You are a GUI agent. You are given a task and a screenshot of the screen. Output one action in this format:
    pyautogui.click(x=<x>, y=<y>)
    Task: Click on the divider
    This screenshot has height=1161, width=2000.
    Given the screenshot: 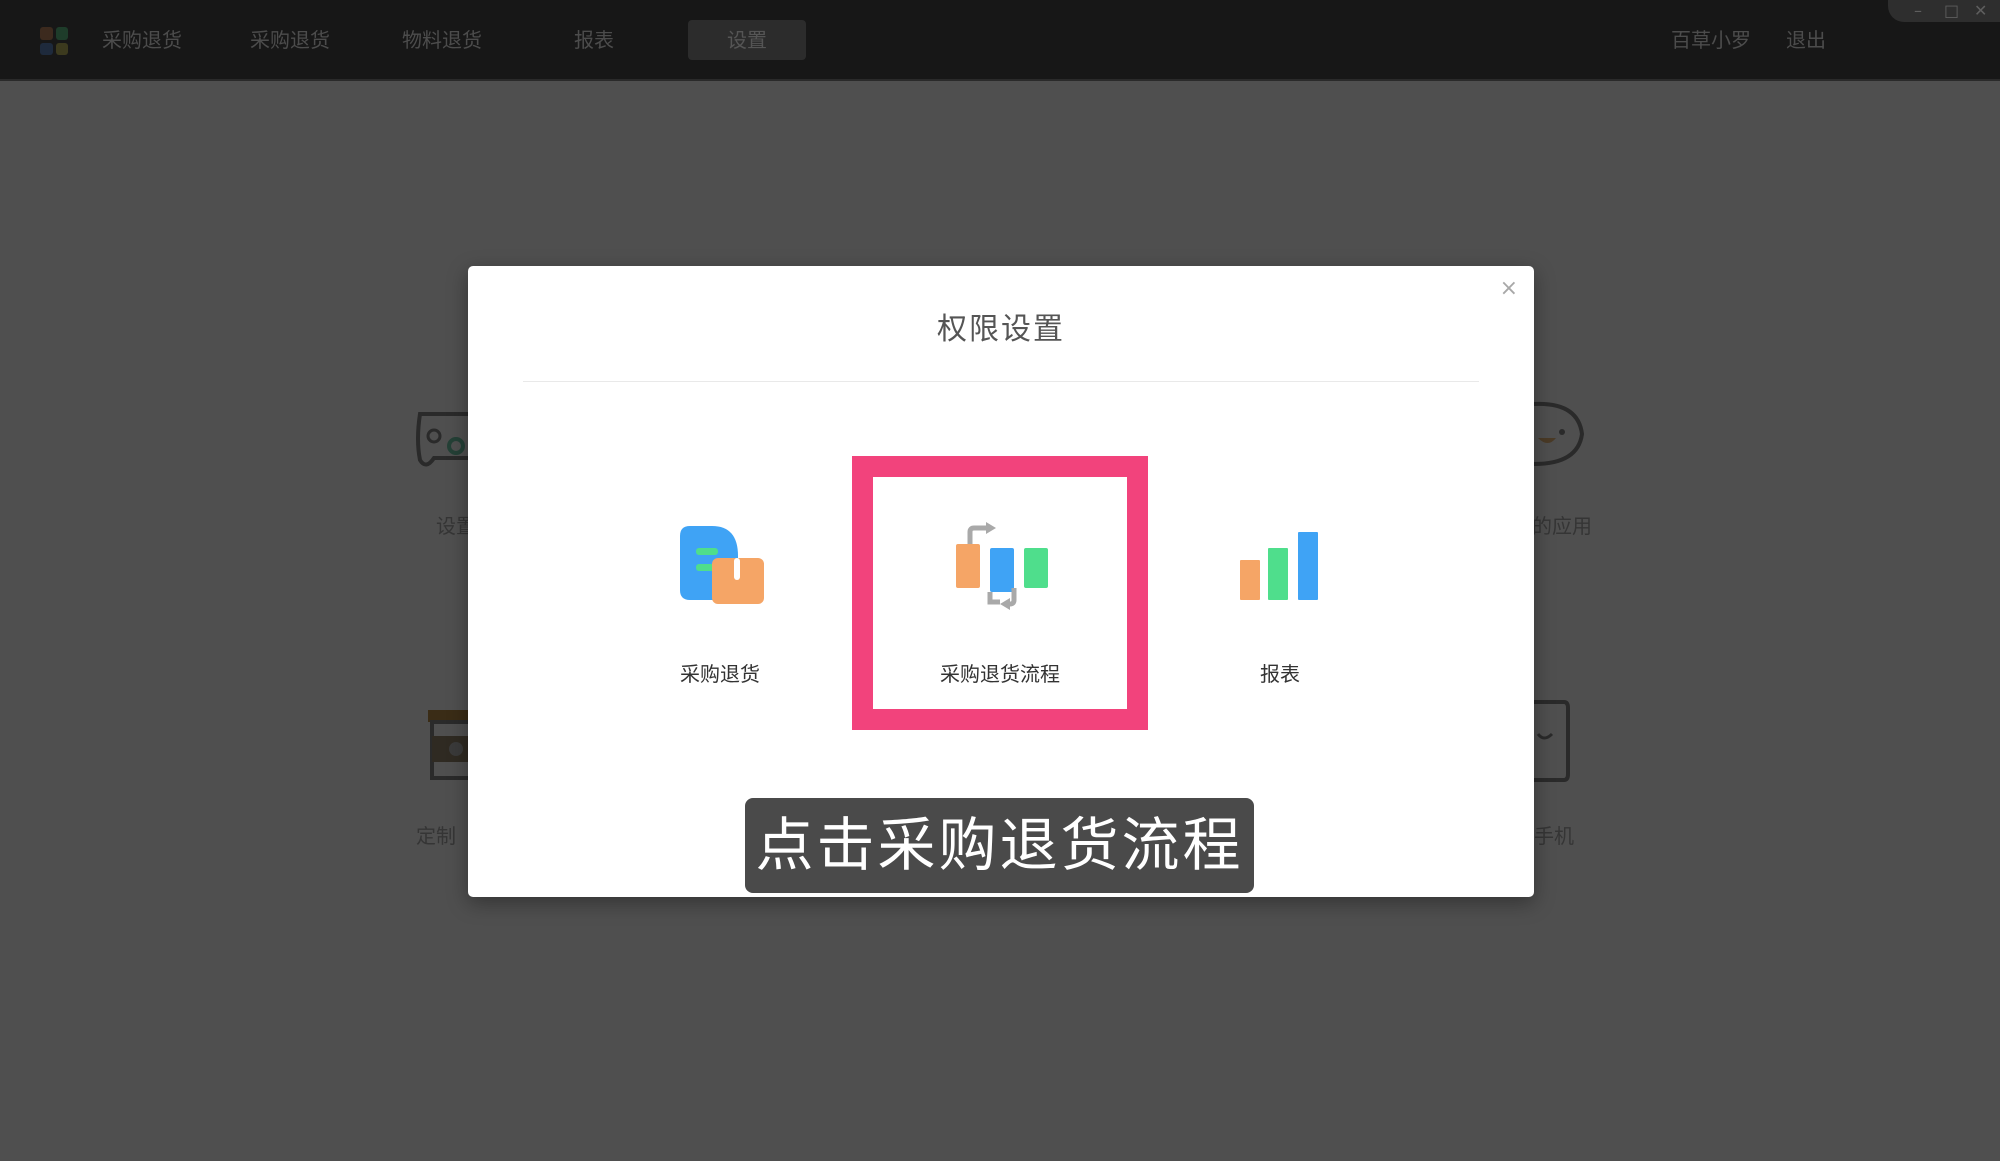 What is the action you would take?
    pyautogui.click(x=1001, y=381)
    